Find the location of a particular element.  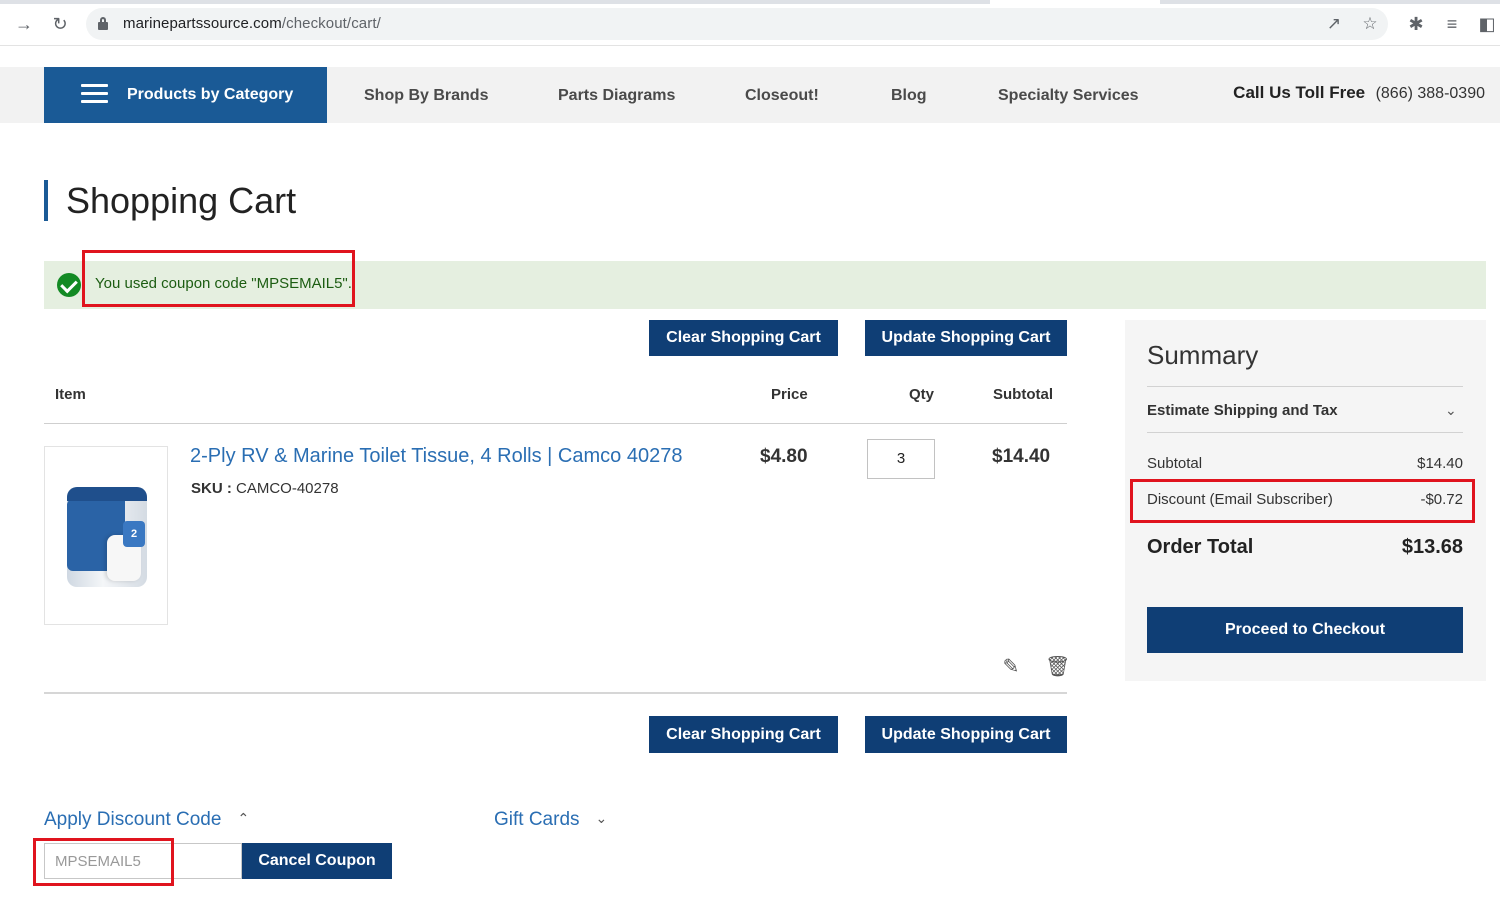

edit-pencil-icon: ✎ is located at coordinates (1011, 667).